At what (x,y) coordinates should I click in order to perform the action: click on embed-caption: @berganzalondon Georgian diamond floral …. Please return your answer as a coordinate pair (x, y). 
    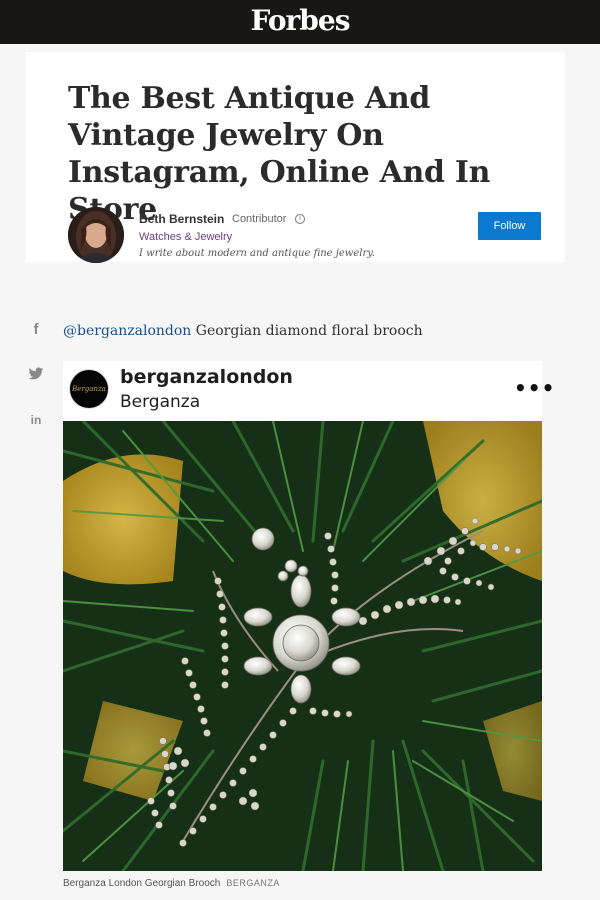
    Looking at the image, I should click on (243, 331).